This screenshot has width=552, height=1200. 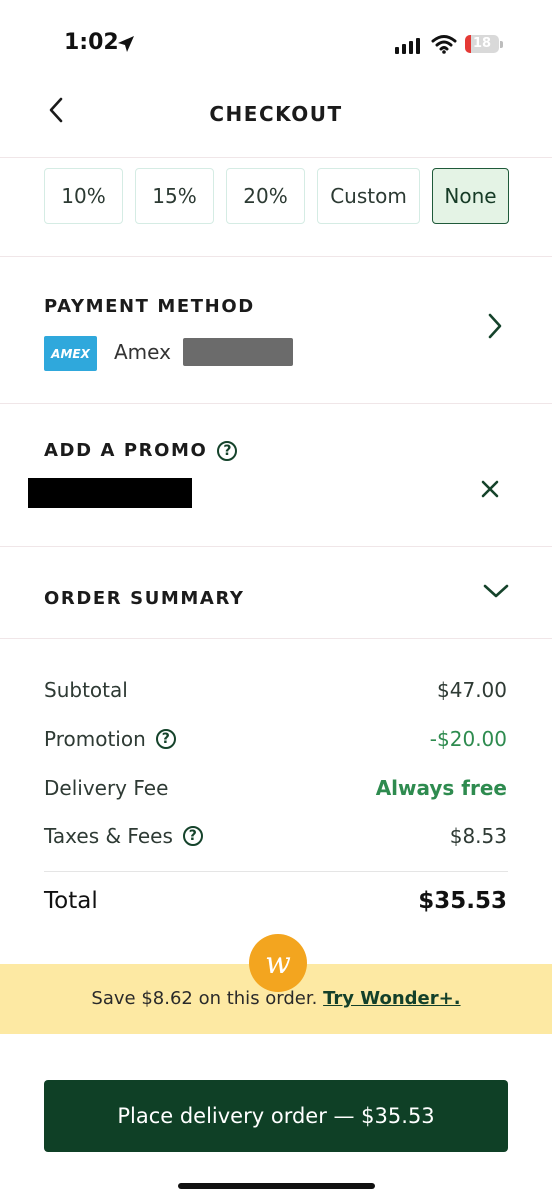 I want to click on tip-option-none: None, so click(x=470, y=196).